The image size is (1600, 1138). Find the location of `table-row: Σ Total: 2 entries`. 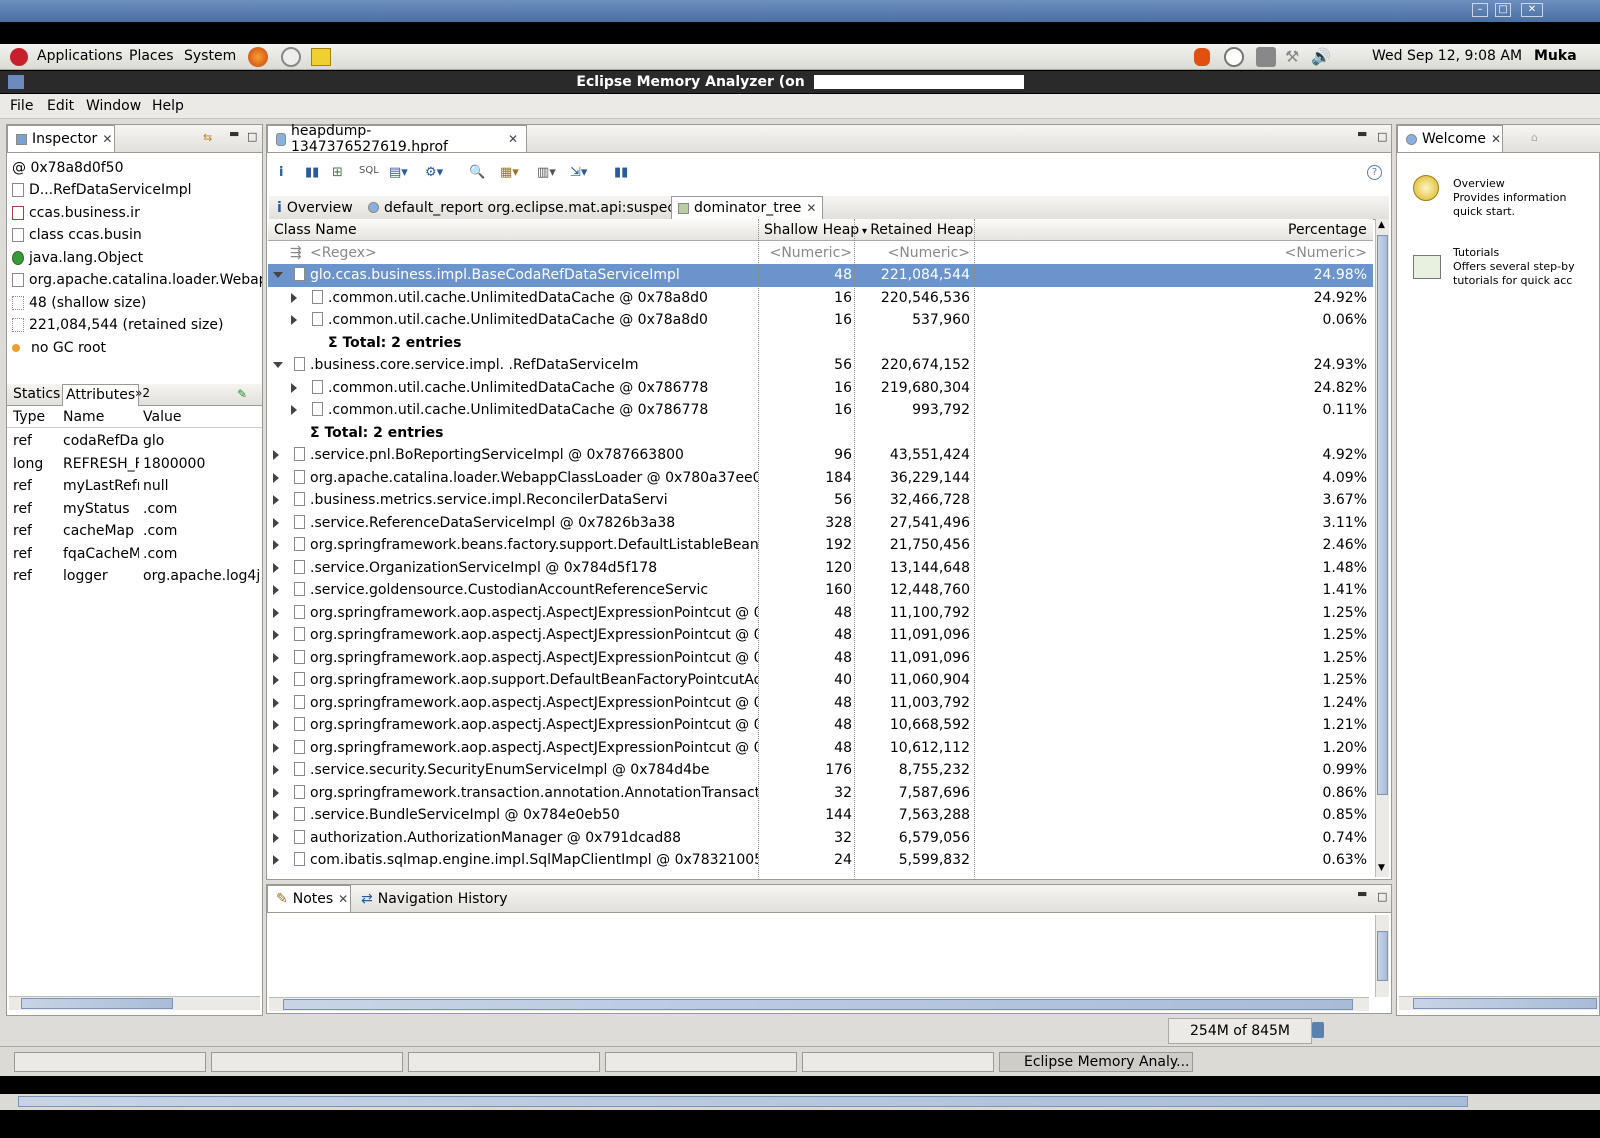

table-row: Σ Total: 2 entries is located at coordinates (820, 433).